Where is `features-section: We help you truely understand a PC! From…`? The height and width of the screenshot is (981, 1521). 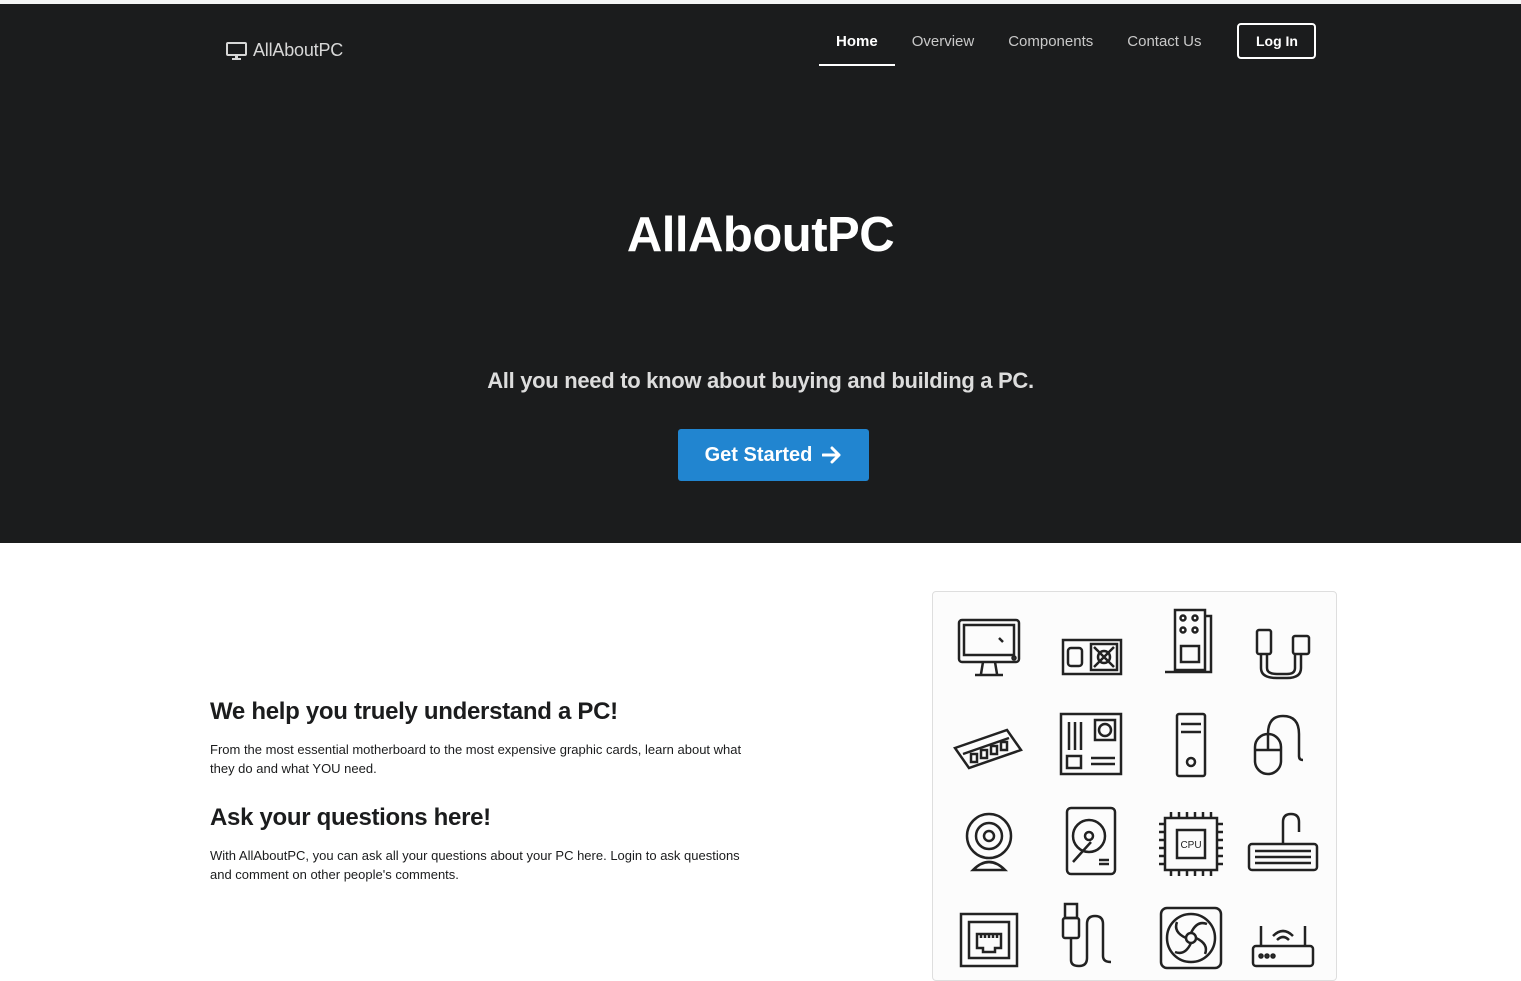
features-section: We help you truely understand a PC! From… is located at coordinates (480, 804).